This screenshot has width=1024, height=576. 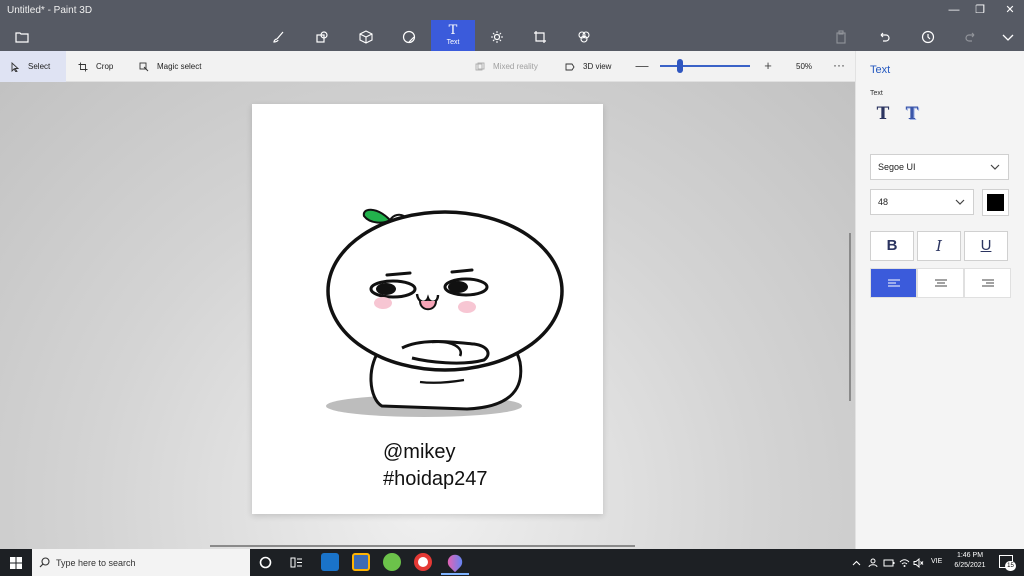 I want to click on text-color-swatch, so click(x=995, y=202).